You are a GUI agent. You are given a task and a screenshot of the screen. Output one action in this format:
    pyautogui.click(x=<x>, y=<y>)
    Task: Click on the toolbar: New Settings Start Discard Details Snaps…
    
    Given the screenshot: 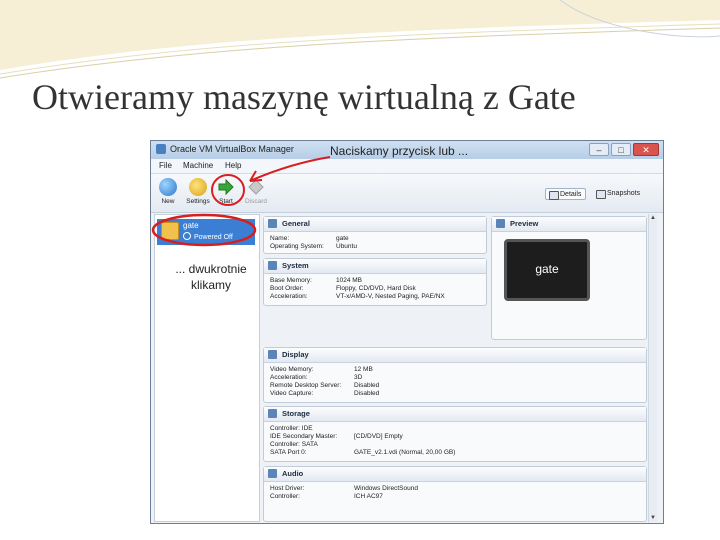 What is the action you would take?
    pyautogui.click(x=407, y=193)
    